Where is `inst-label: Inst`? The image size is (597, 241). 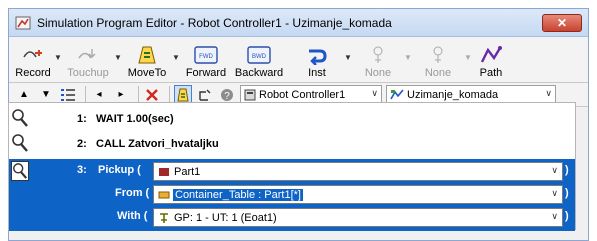
inst-label: Inst is located at coordinates (317, 73).